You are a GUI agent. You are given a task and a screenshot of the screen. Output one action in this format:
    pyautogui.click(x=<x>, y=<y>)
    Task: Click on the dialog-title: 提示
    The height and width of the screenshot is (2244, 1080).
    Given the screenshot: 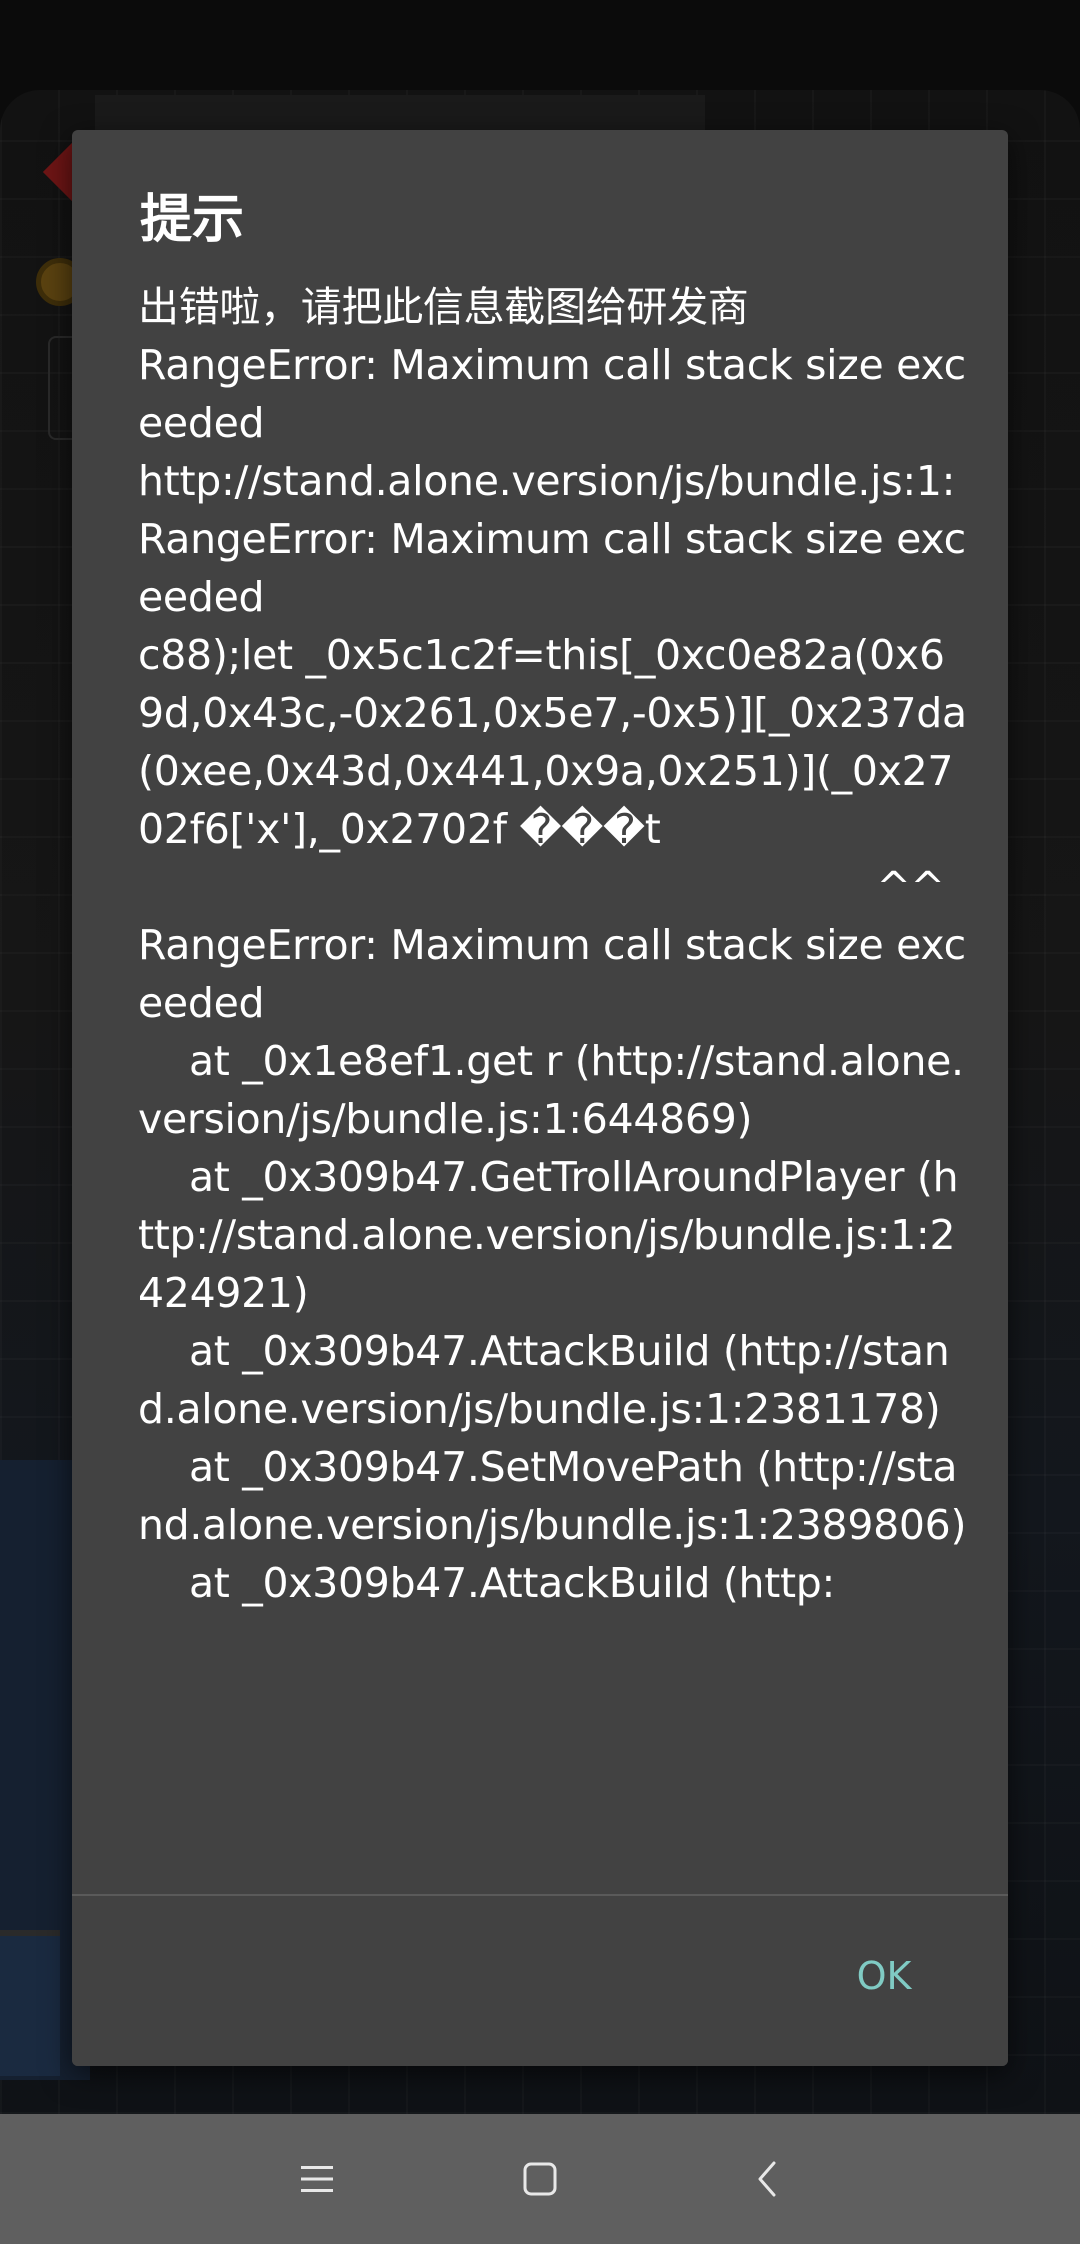 What is the action you would take?
    pyautogui.click(x=192, y=220)
    